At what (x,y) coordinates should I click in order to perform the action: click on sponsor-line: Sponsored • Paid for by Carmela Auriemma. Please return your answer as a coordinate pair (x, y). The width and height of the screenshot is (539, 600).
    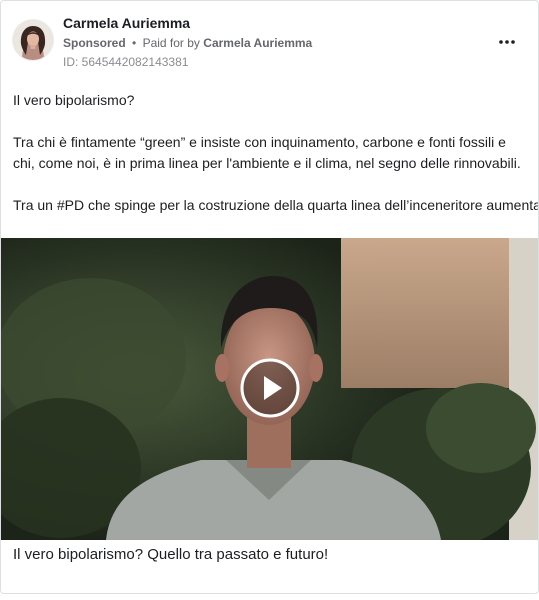
    Looking at the image, I should click on (187, 43).